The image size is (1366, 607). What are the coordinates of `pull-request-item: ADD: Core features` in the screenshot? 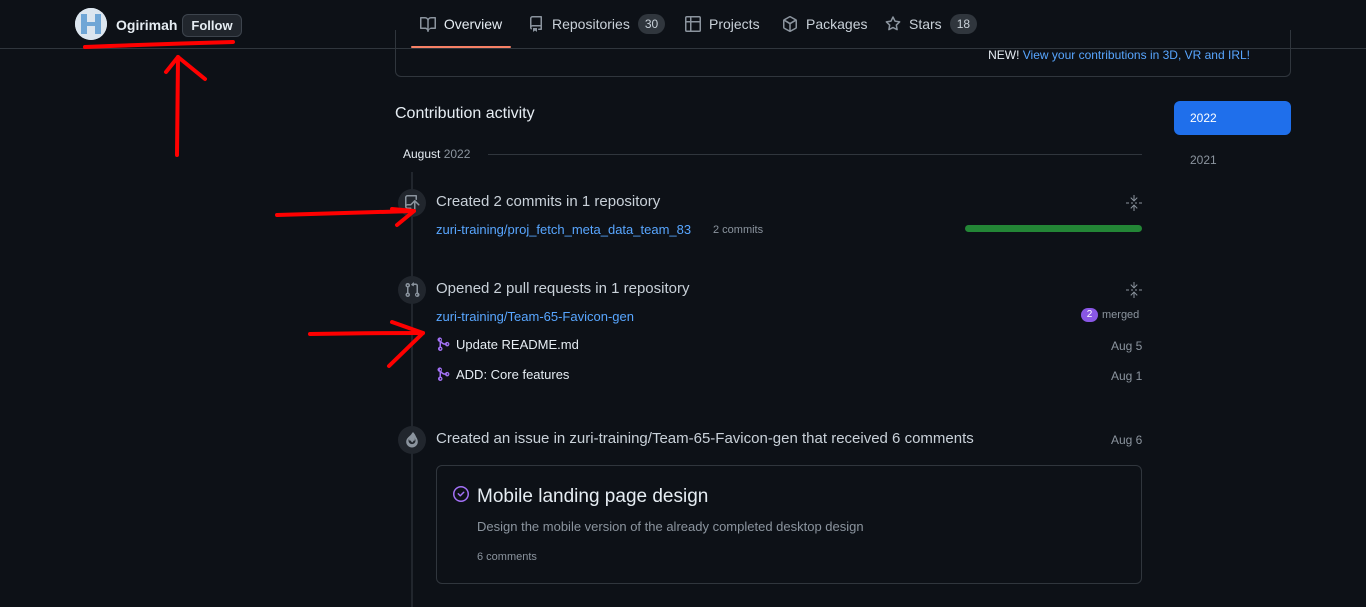 It's located at (502, 374).